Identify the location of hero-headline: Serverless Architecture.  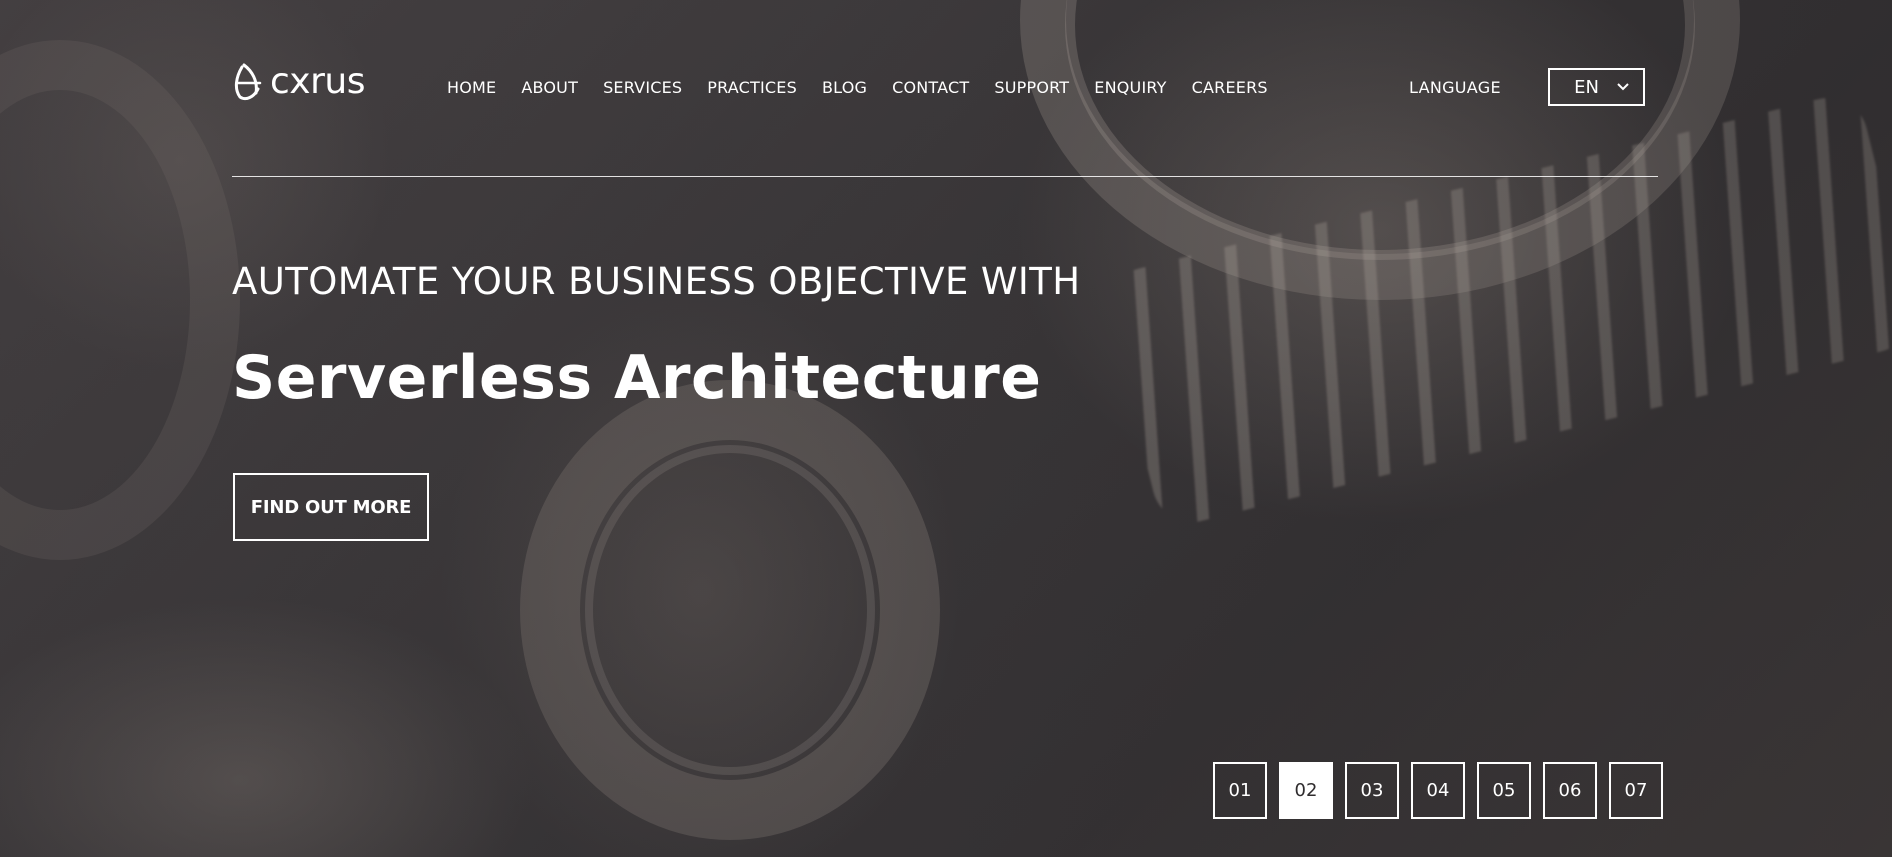
(637, 378).